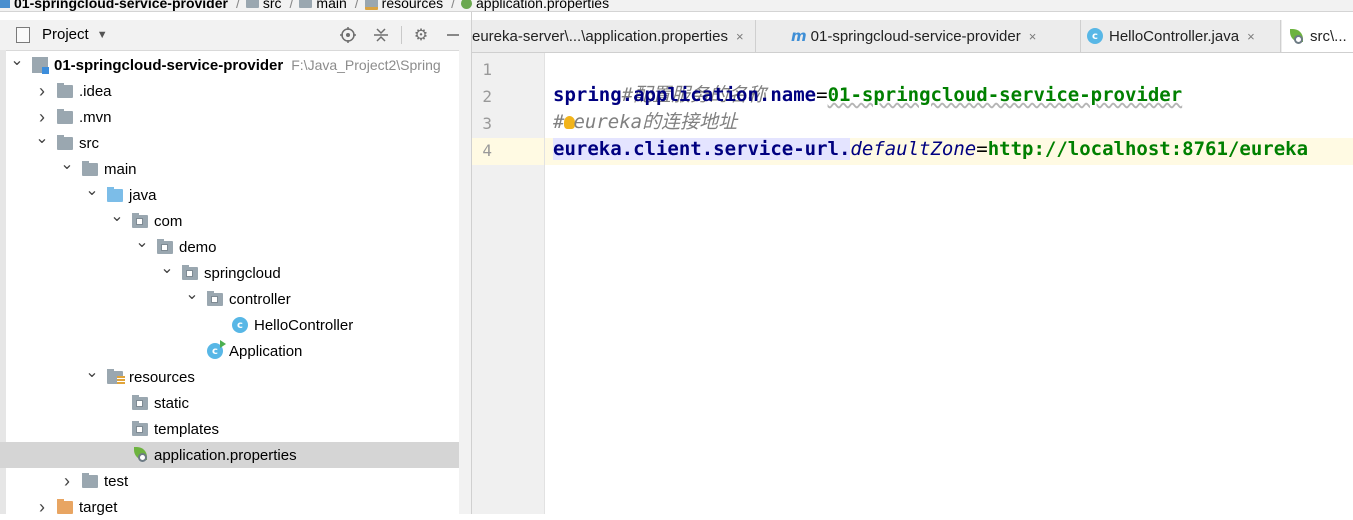 Image resolution: width=1353 pixels, height=520 pixels. Describe the element at coordinates (694, 95) in the screenshot. I see `code-line-1: #配置服务的名称` at that location.